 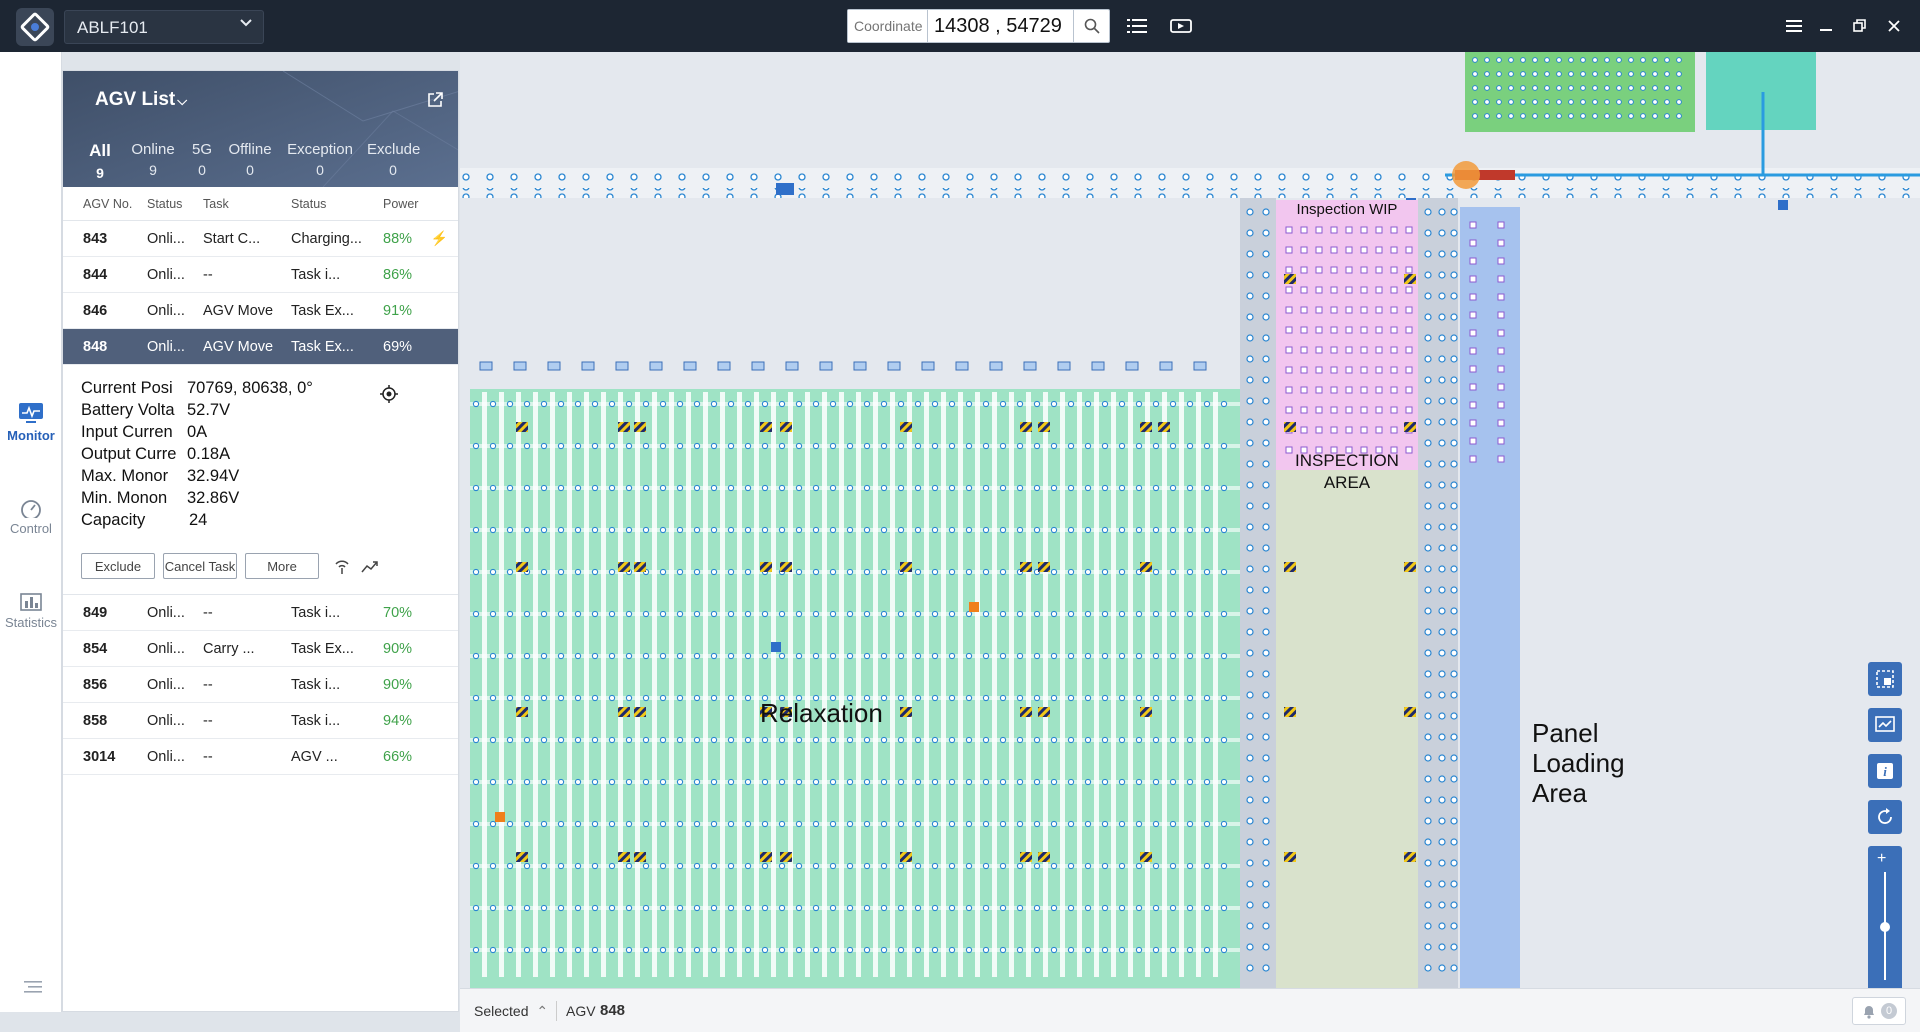 What do you see at coordinates (282, 566) in the screenshot?
I see `more-button: More` at bounding box center [282, 566].